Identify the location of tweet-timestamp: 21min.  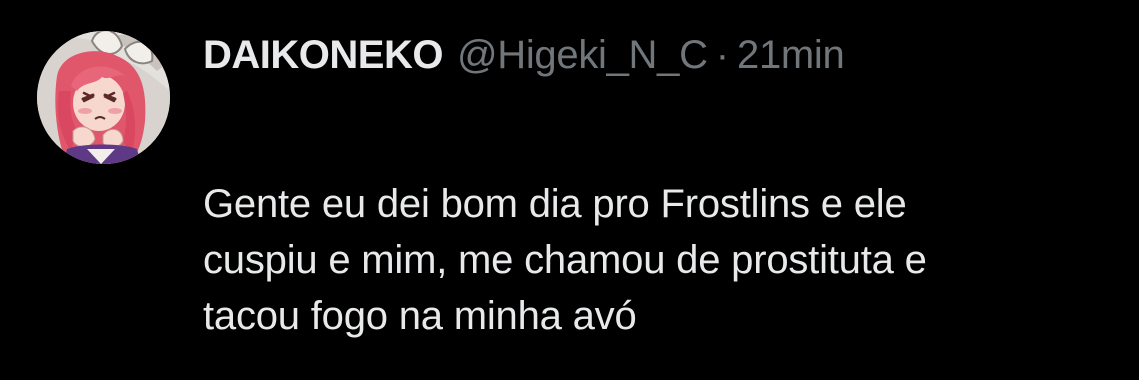
(791, 55).